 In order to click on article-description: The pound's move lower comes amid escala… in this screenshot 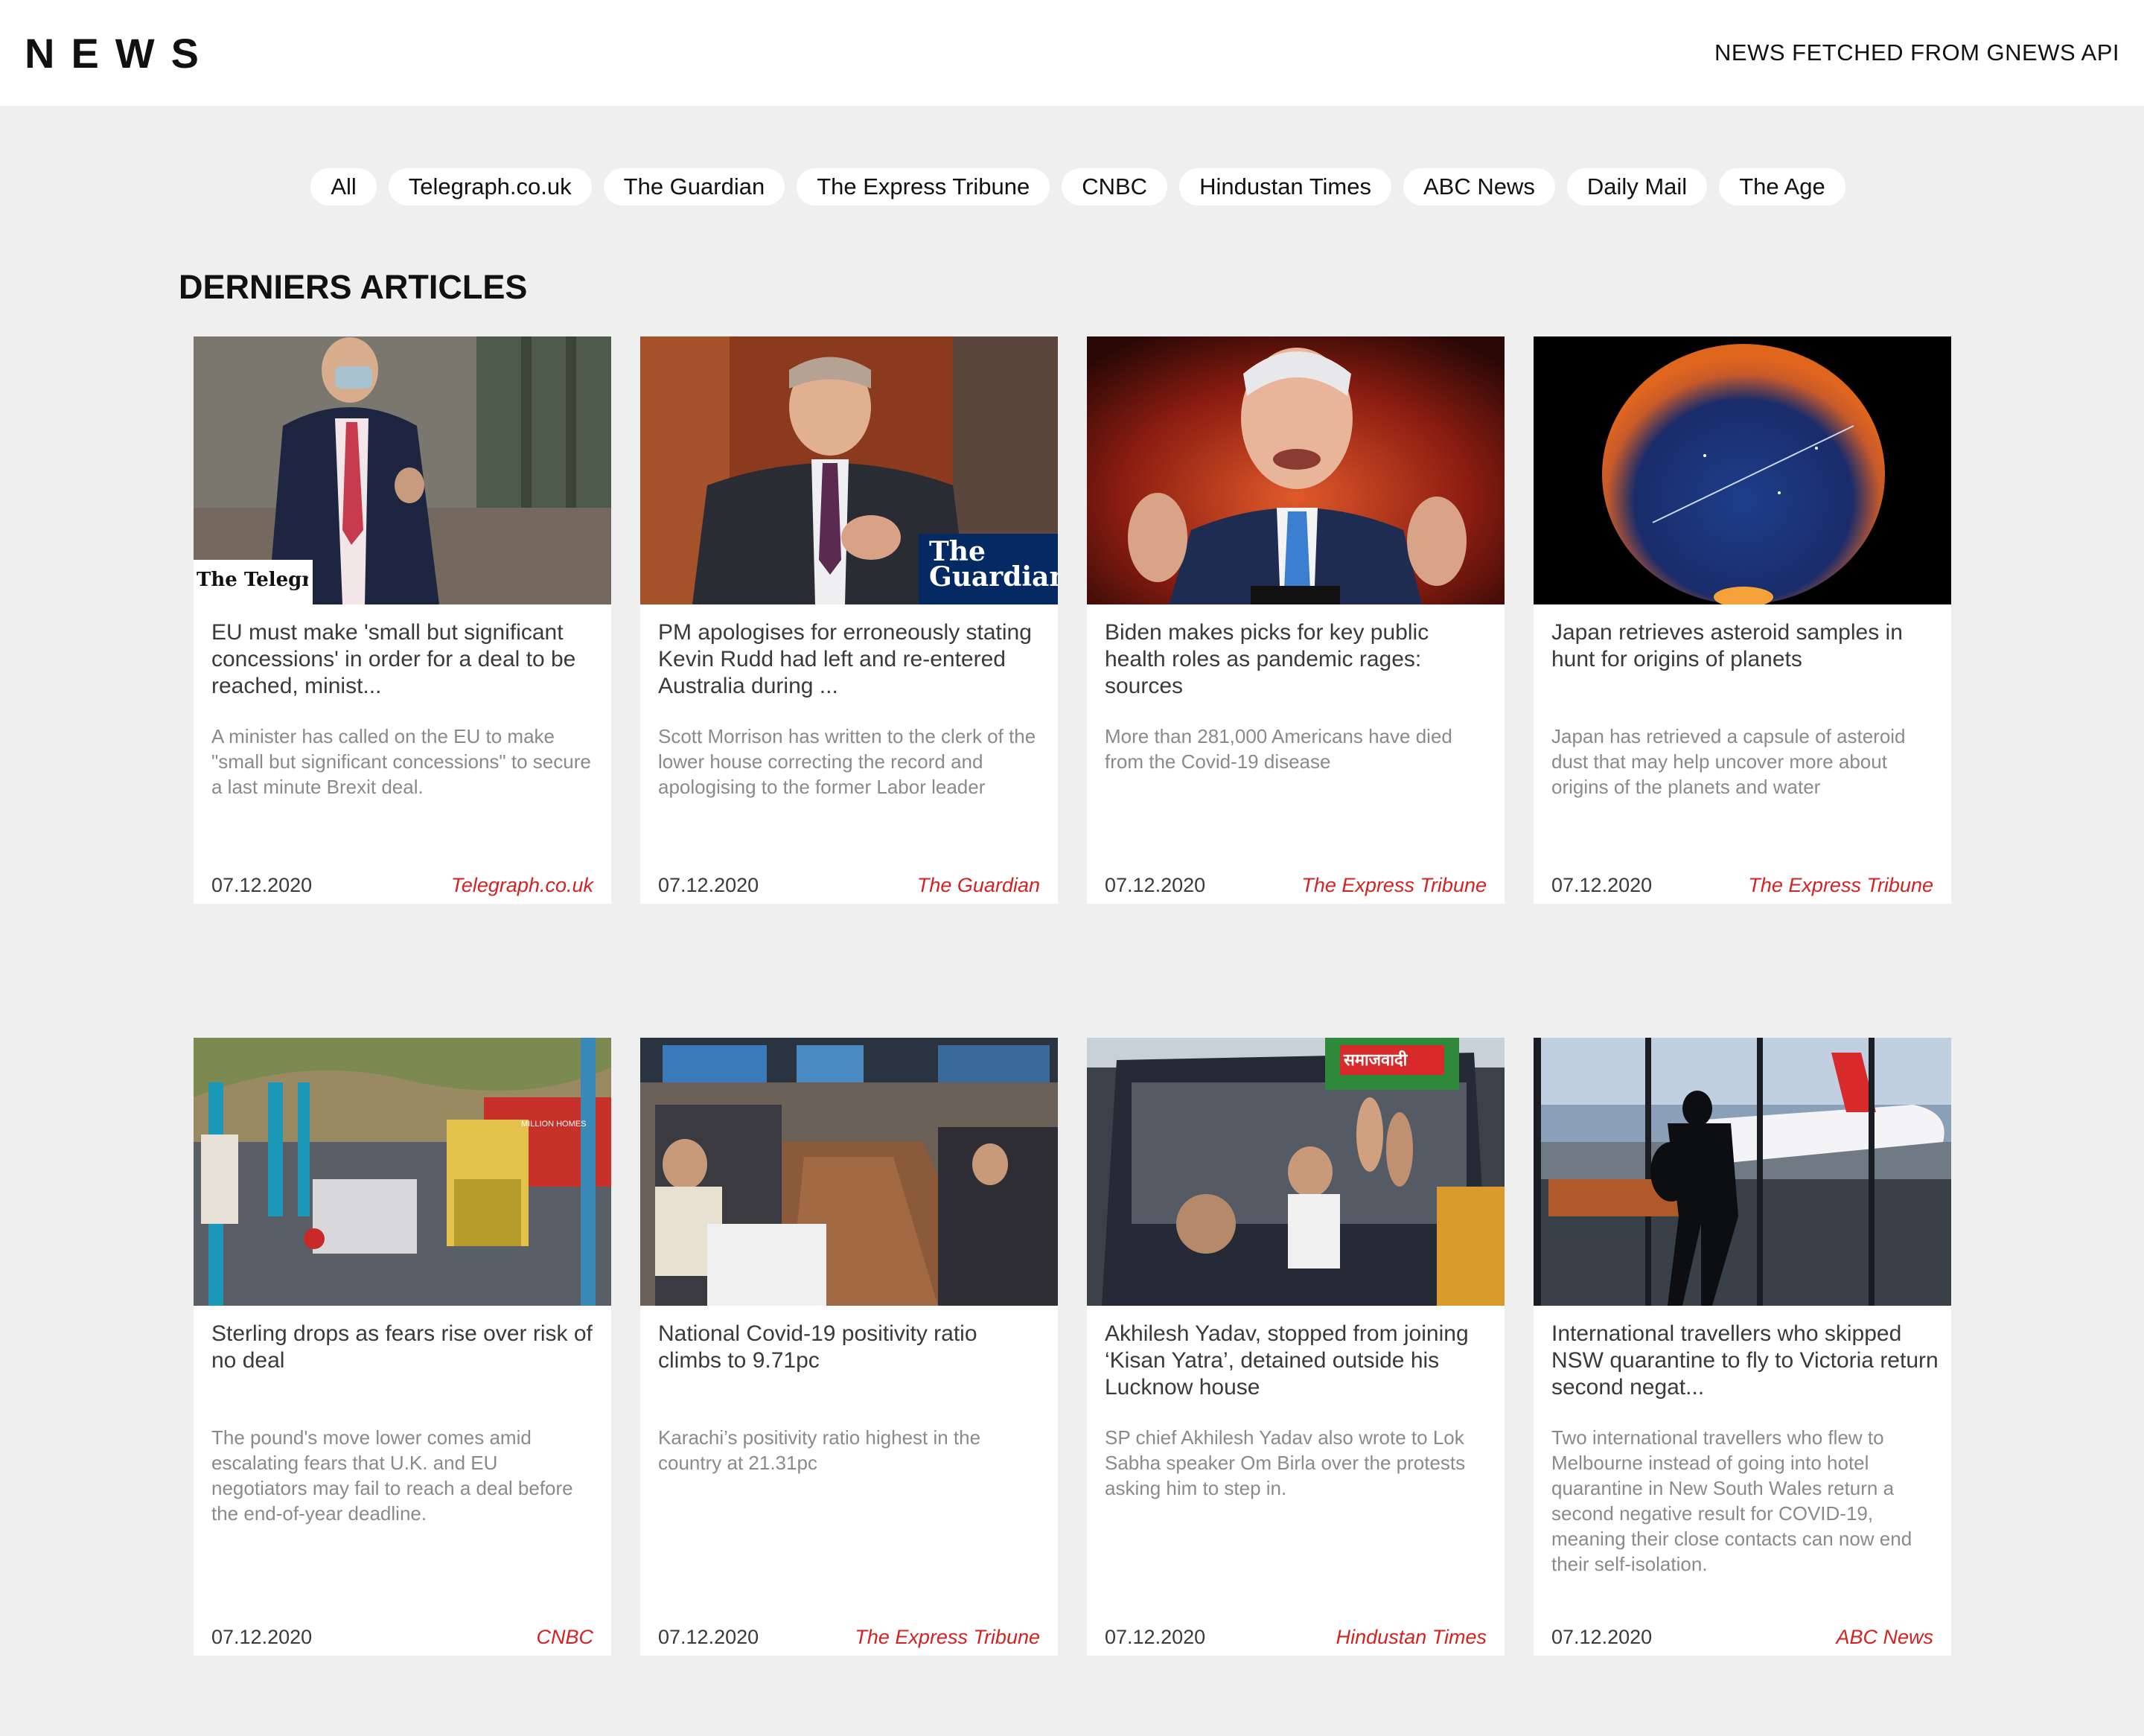, I will do `click(392, 1475)`.